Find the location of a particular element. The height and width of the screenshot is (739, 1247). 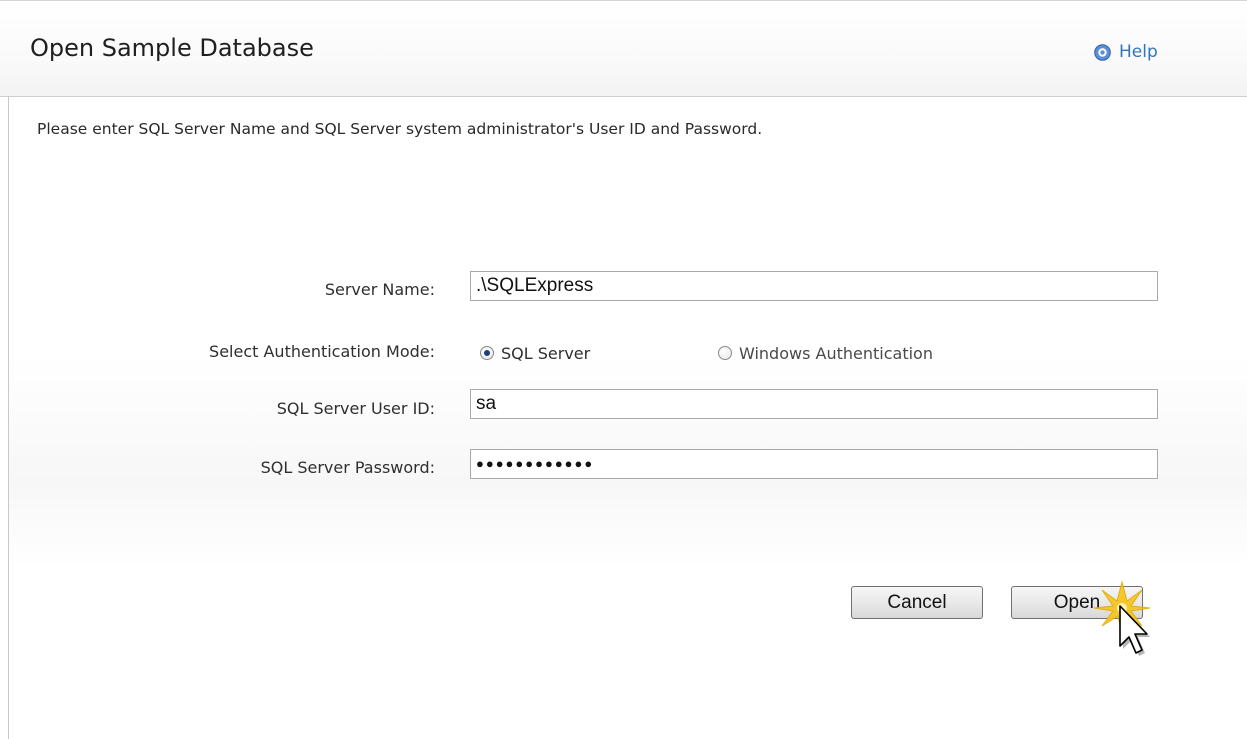

sql-server-auth-label: SQL Server is located at coordinates (546, 353).